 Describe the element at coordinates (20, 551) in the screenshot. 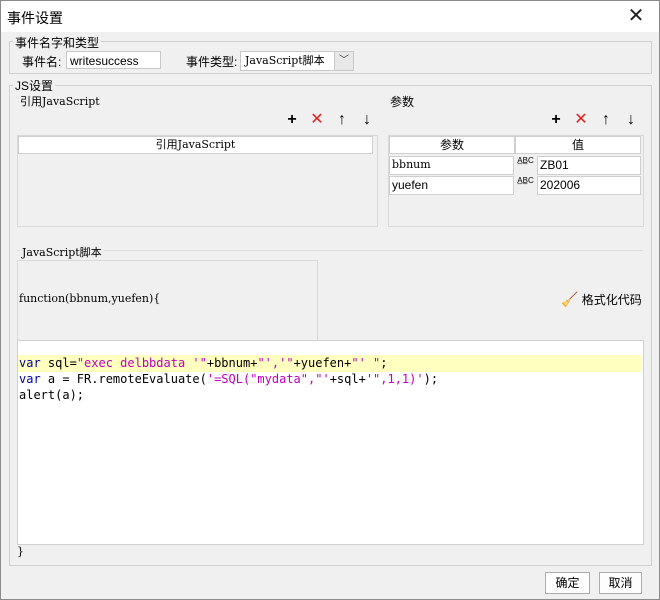

I see `closing-brace: }` at that location.